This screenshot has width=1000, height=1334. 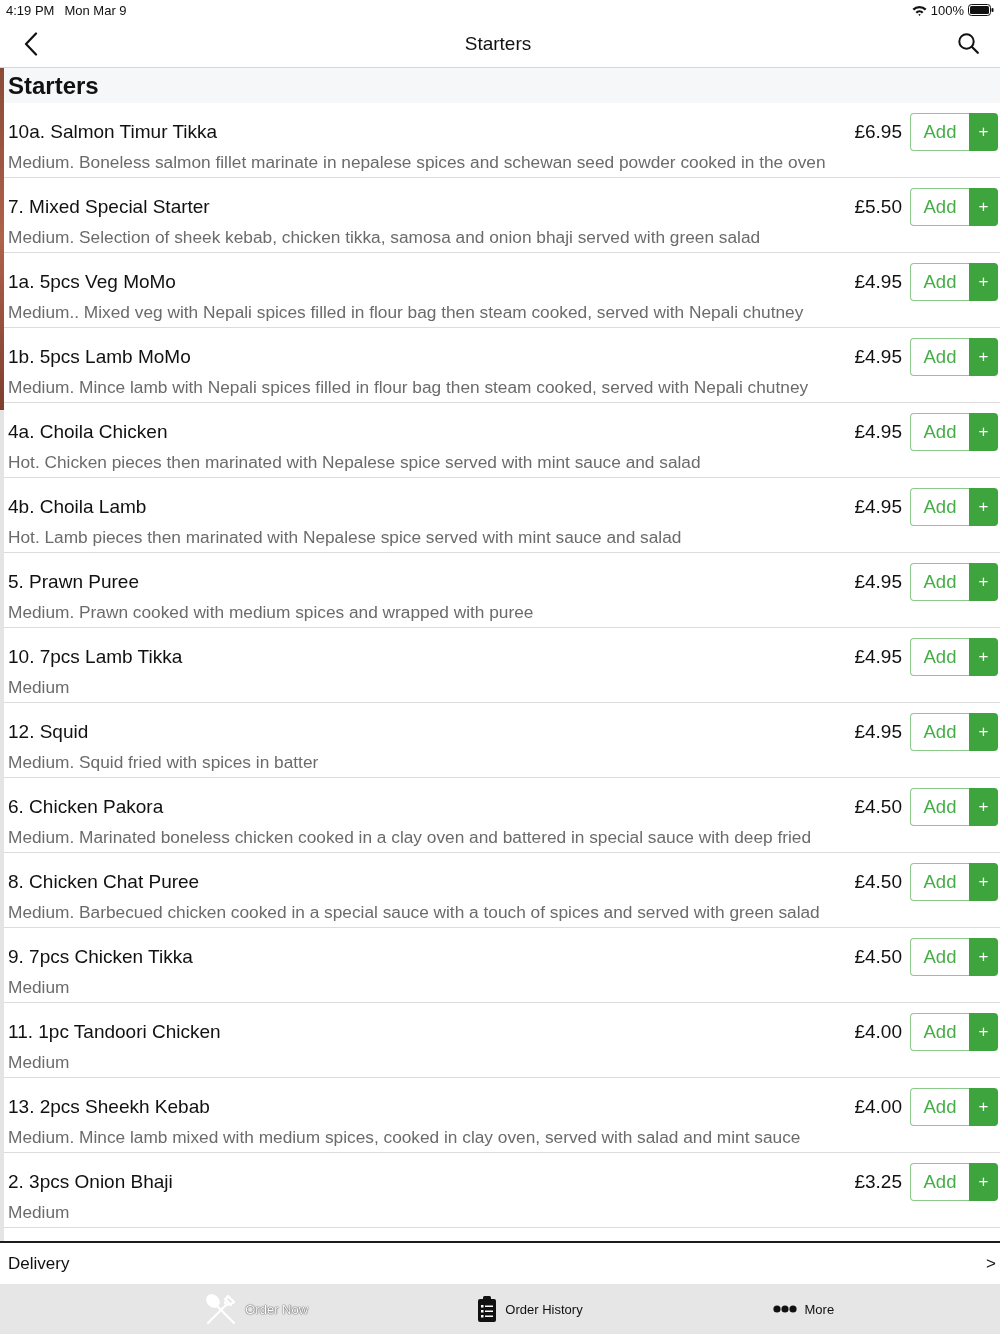 What do you see at coordinates (95, 656) in the screenshot?
I see `item-name: 10. 7pcs Lamb Tikka` at bounding box center [95, 656].